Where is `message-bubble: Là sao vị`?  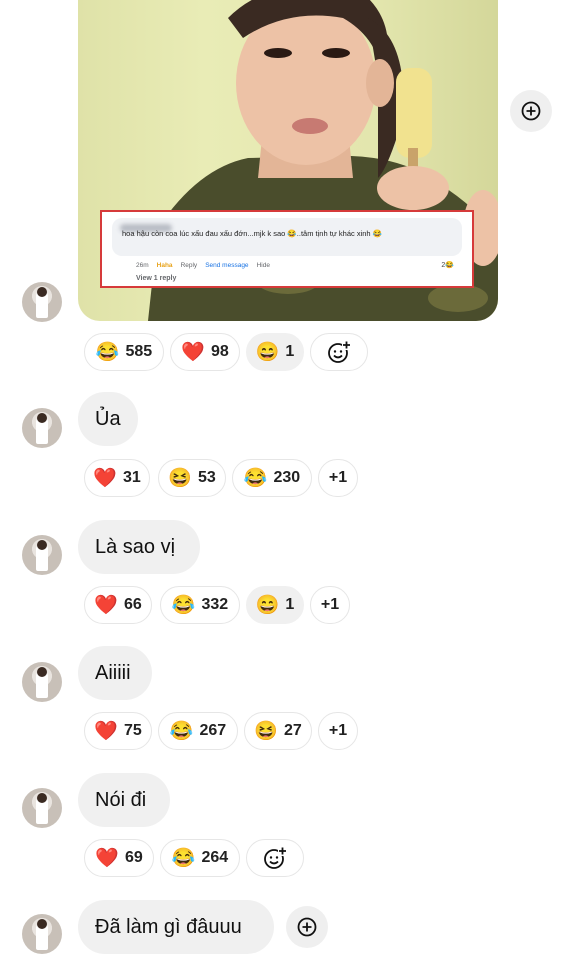
message-bubble: Là sao vị is located at coordinates (139, 547).